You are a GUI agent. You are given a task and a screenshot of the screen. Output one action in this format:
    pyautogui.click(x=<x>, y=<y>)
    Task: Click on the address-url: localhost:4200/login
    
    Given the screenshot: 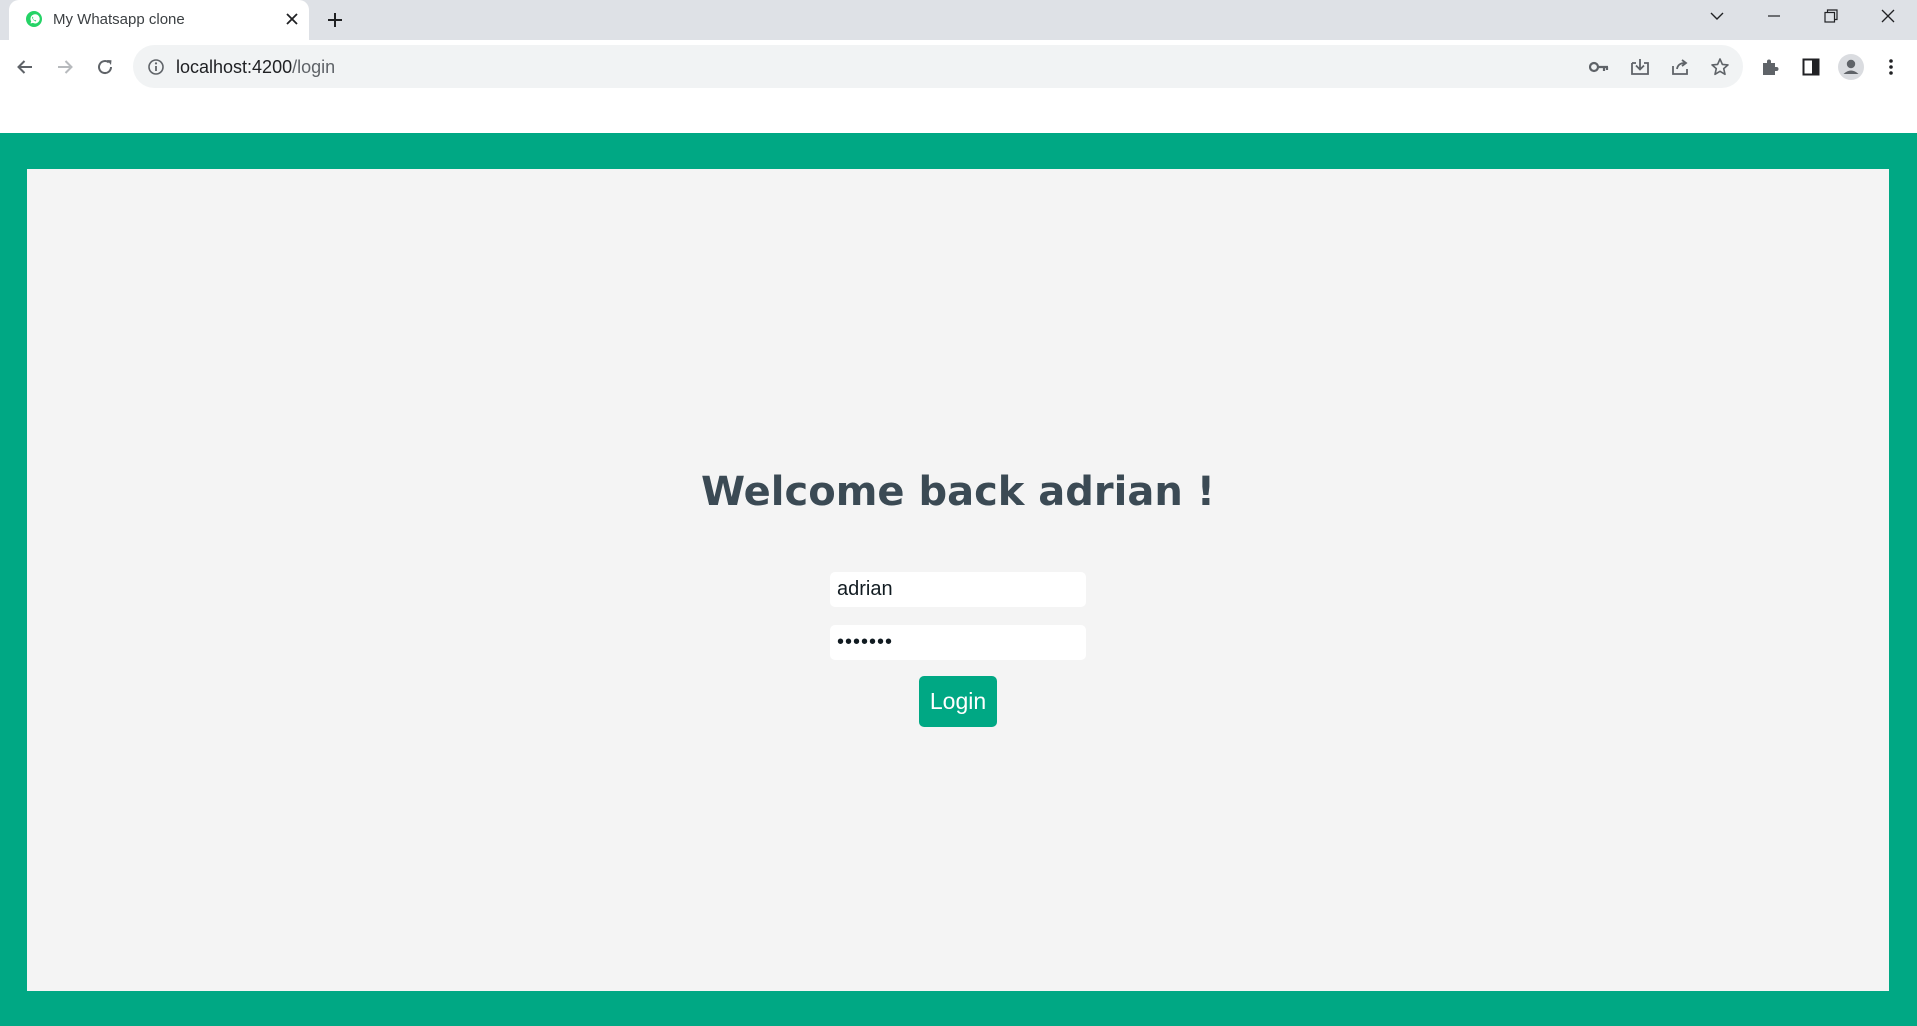 What is the action you would take?
    pyautogui.click(x=255, y=67)
    